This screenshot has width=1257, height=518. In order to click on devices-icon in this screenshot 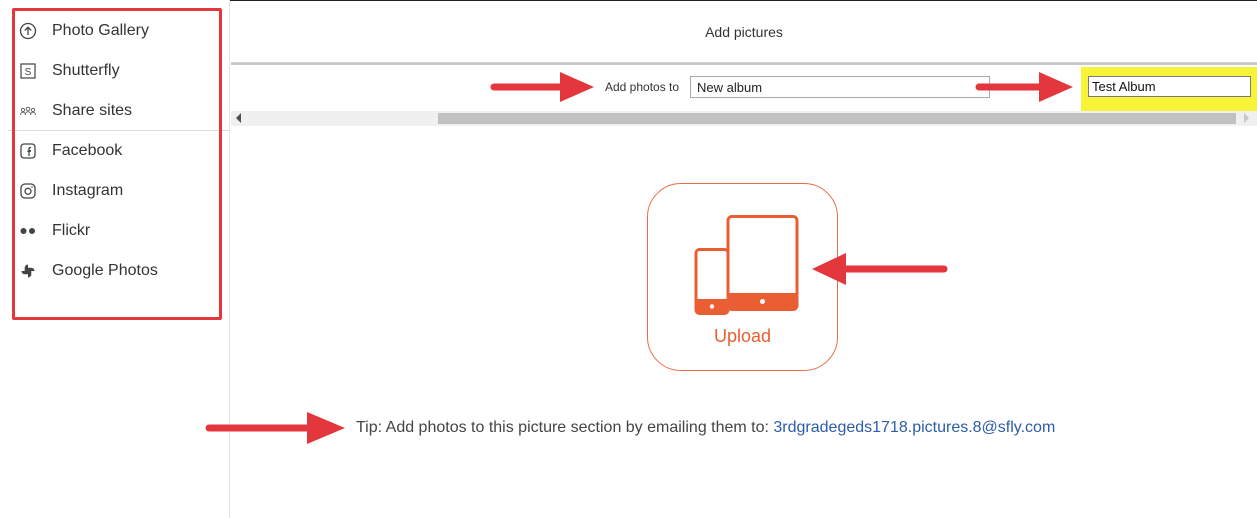, I will do `click(746, 265)`.